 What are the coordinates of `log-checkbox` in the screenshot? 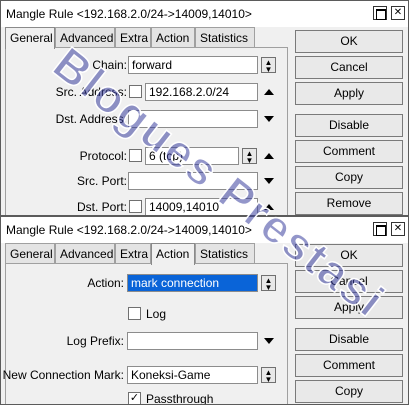 It's located at (134, 313).